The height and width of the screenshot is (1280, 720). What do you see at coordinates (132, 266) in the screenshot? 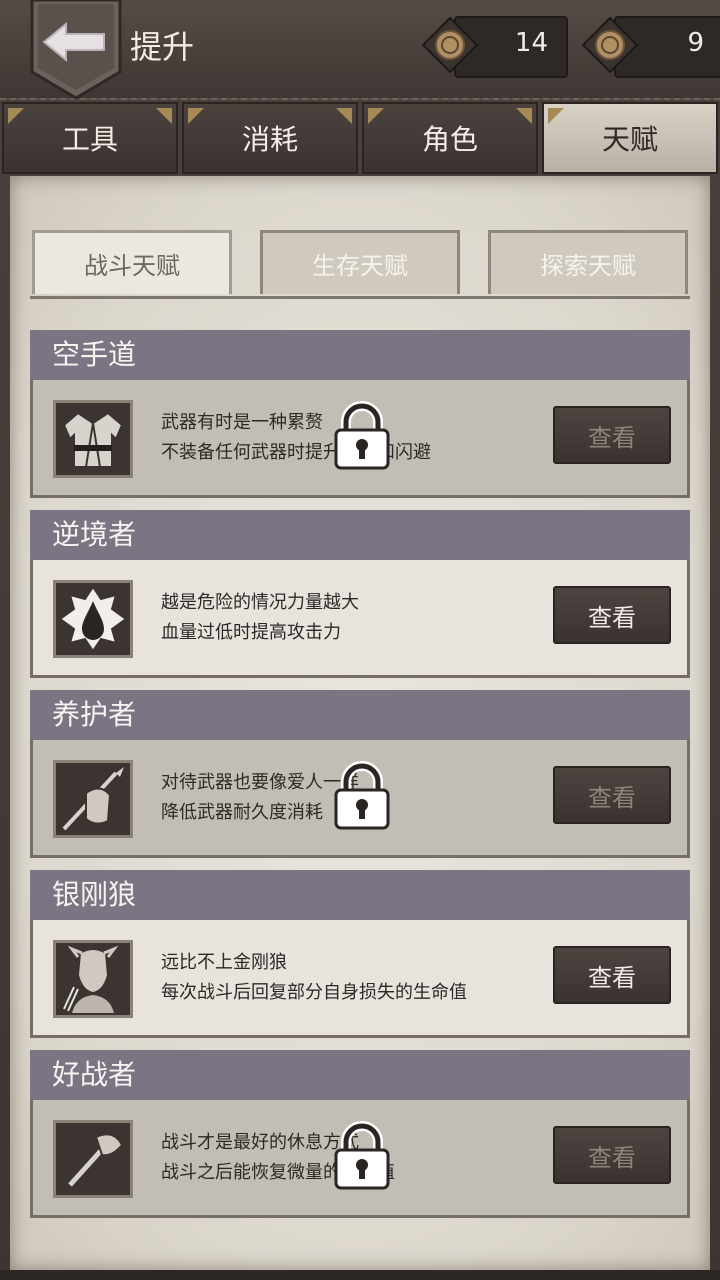
I see `subtab-label: 战斗天赋` at bounding box center [132, 266].